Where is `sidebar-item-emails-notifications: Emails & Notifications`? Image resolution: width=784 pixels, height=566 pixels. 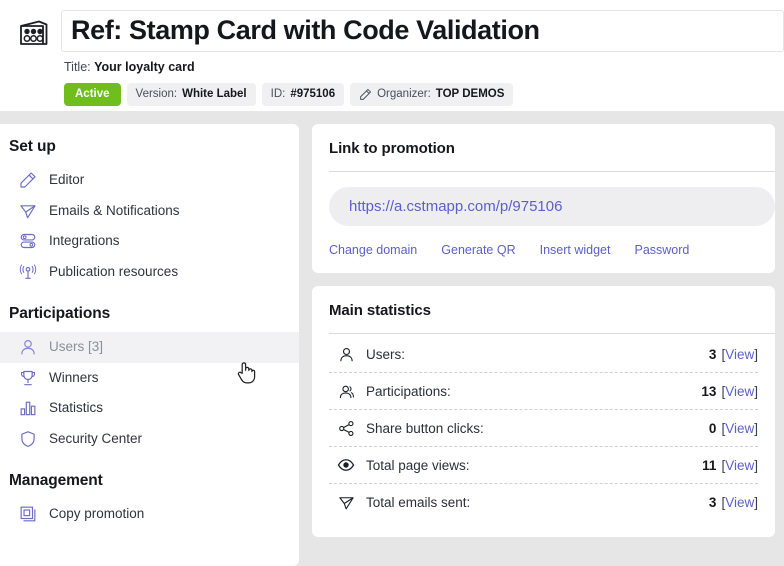
sidebar-item-emails-notifications: Emails & Notifications is located at coordinates (149, 211).